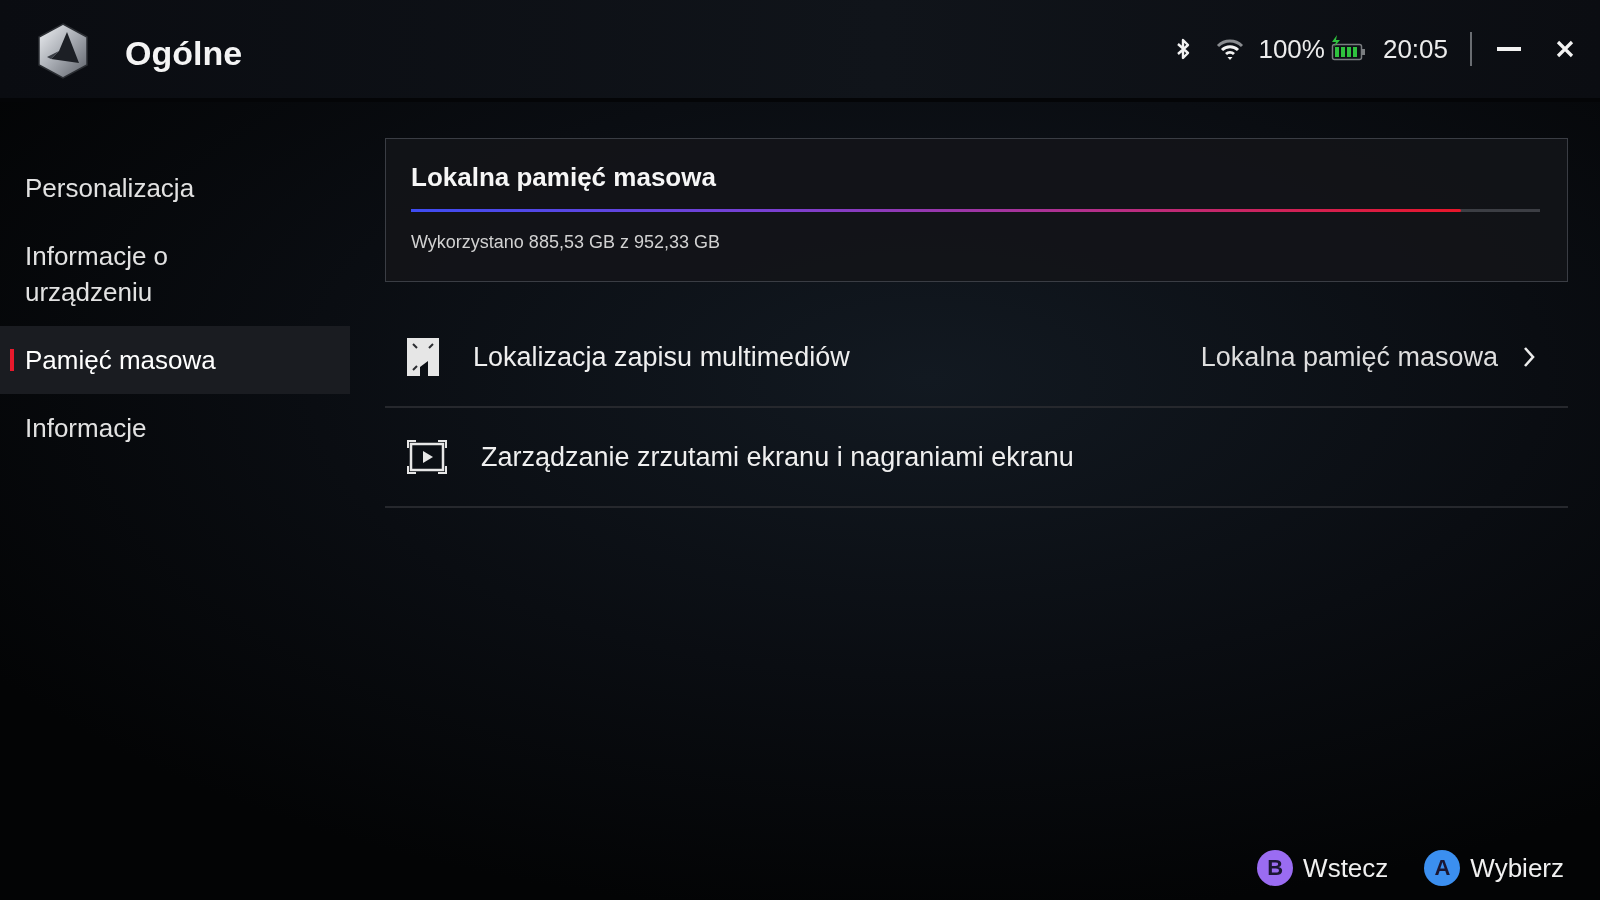 The width and height of the screenshot is (1600, 900). Describe the element at coordinates (1323, 868) in the screenshot. I see `footer-hint: B Wstecz` at that location.